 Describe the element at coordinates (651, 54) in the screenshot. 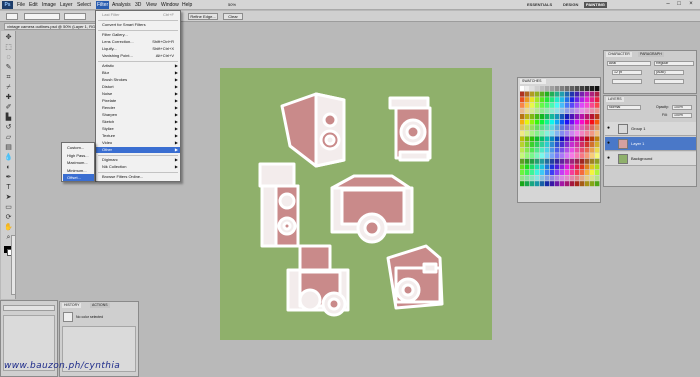

I see `paragraph-tab: PARAGRAPH` at that location.